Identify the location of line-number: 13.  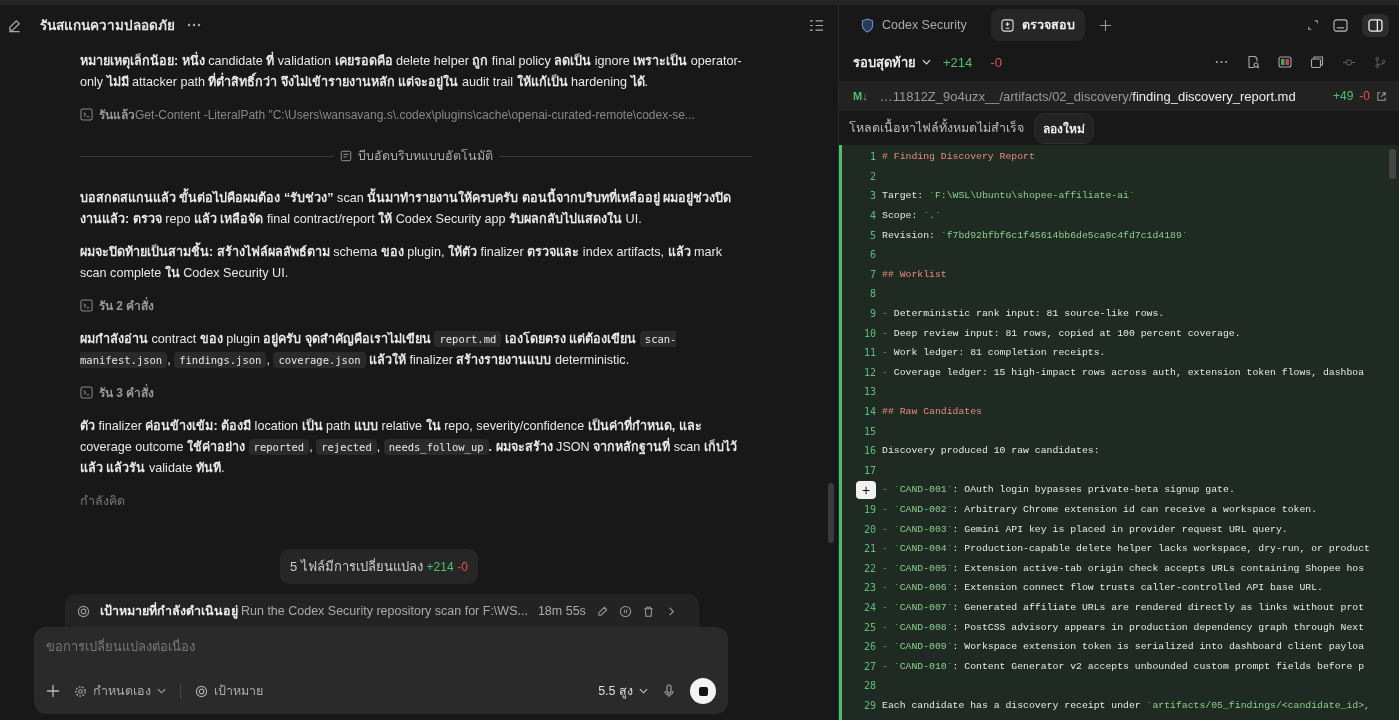
(869, 392).